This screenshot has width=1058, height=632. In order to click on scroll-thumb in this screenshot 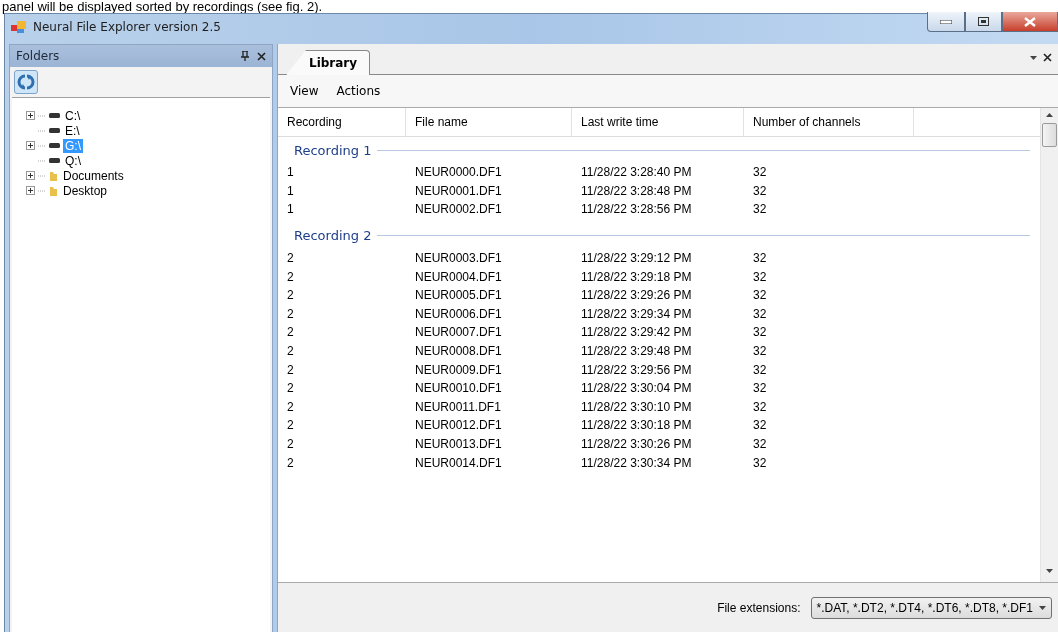, I will do `click(1049, 135)`.